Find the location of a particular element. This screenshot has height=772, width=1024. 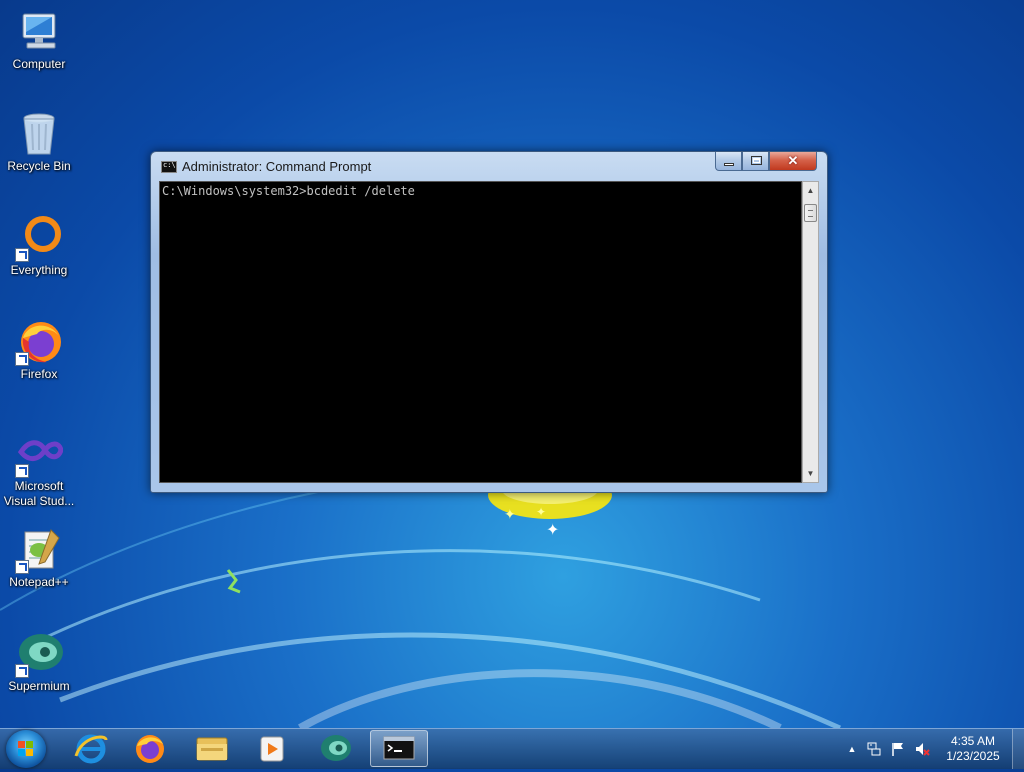

desktop-icon-everything: Everything is located at coordinates (39, 246).